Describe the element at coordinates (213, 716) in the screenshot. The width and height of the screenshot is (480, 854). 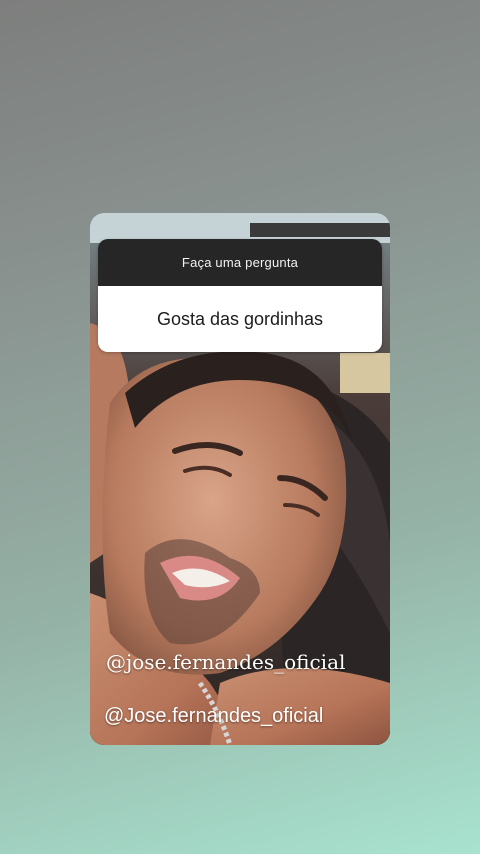
I see `username-overlay-sans: @Jose.fernandes_oficial` at that location.